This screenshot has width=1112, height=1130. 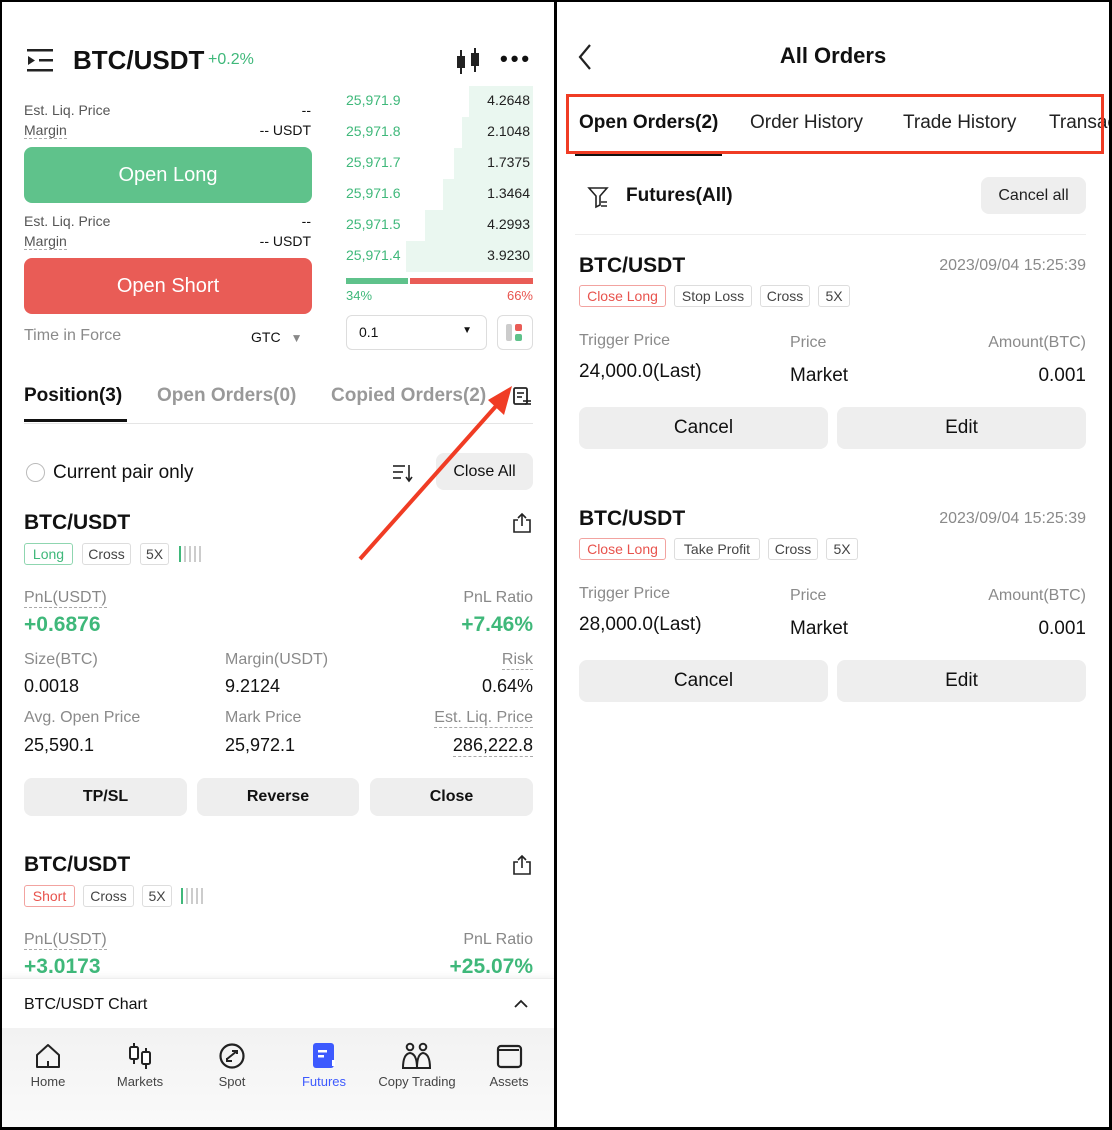 I want to click on tab-open-orders: Open Orders(0), so click(x=226, y=396).